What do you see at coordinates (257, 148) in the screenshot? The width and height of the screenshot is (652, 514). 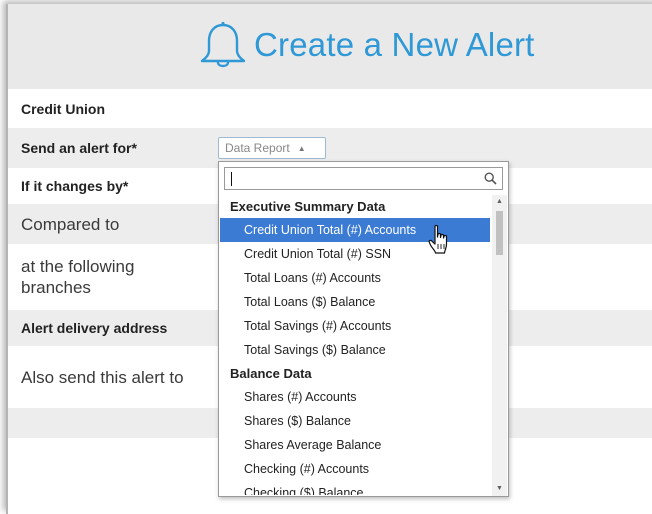 I see `select-value: Data Report` at bounding box center [257, 148].